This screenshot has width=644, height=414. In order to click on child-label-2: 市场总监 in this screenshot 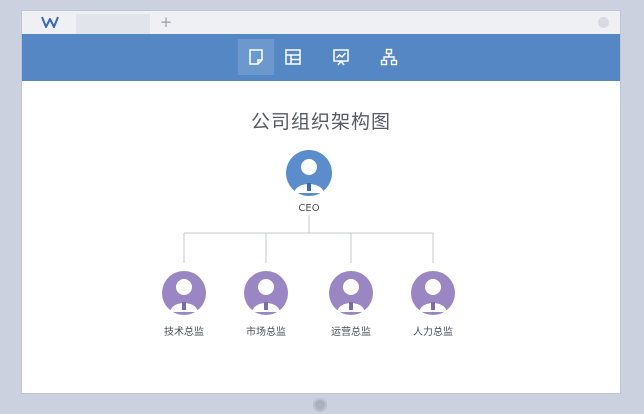, I will do `click(266, 332)`.